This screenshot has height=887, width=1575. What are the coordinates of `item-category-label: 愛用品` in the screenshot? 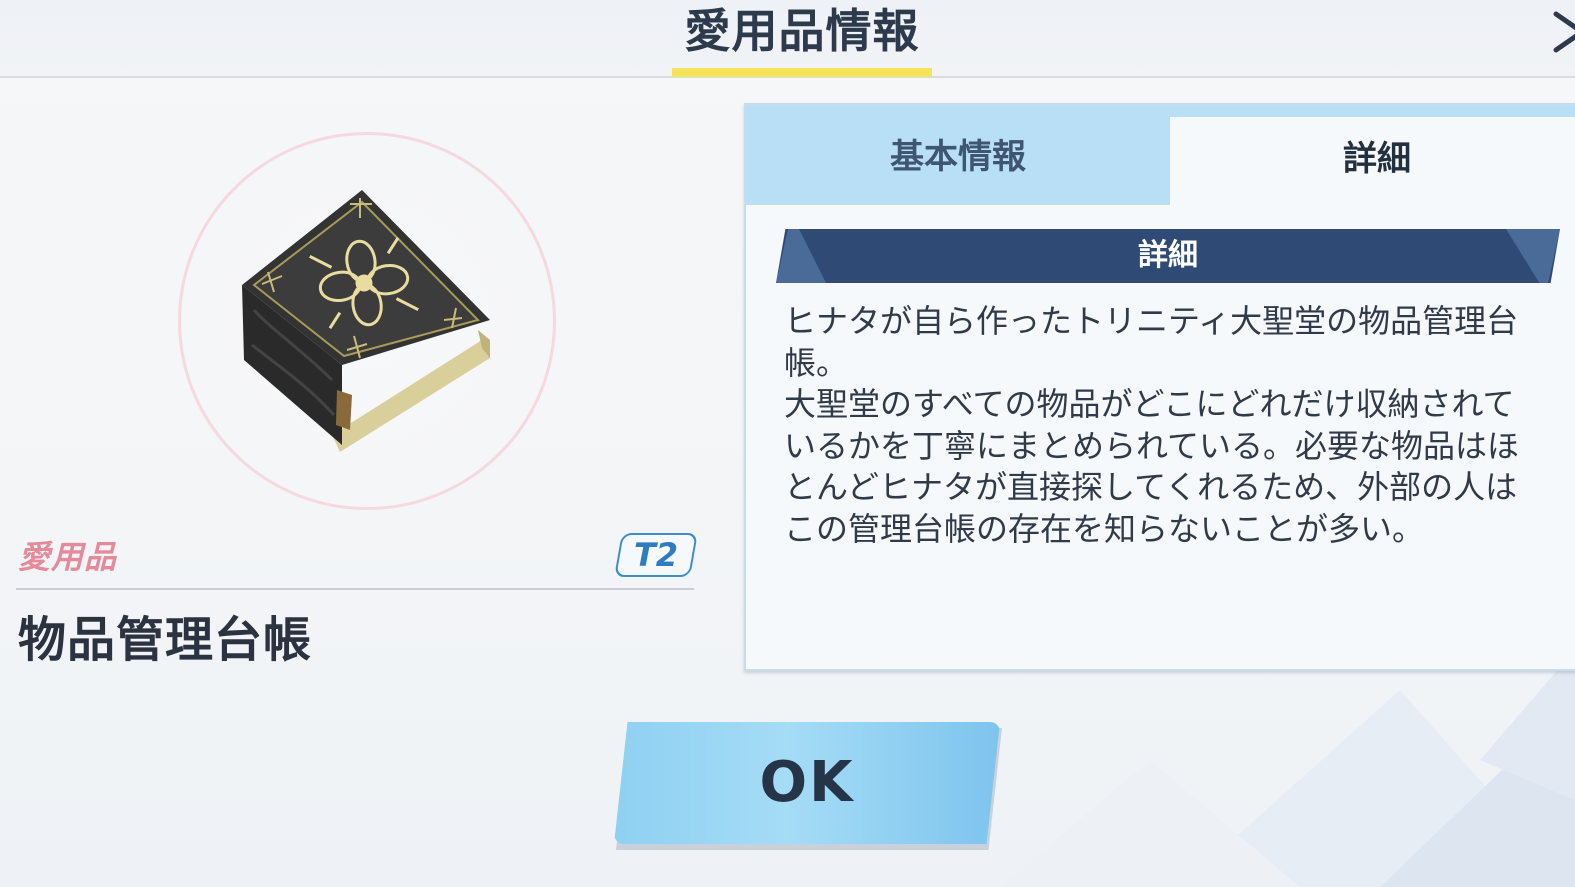 It's located at (68, 557).